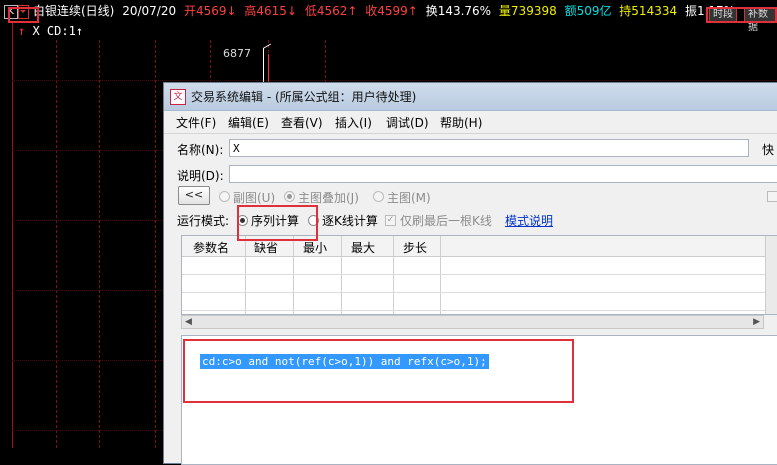  I want to click on menu-debug: 调试(D), so click(407, 122).